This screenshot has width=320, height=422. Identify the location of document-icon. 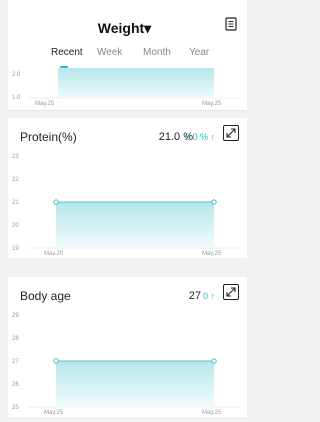
(231, 24).